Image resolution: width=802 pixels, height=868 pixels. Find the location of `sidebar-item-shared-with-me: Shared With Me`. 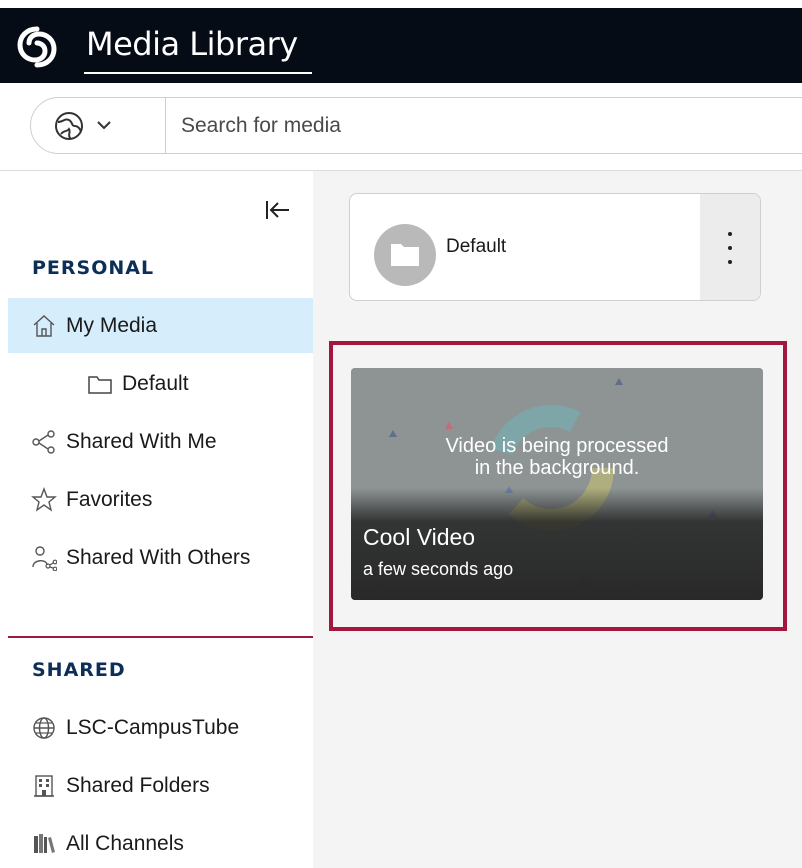

sidebar-item-shared-with-me: Shared With Me is located at coordinates (160, 441).